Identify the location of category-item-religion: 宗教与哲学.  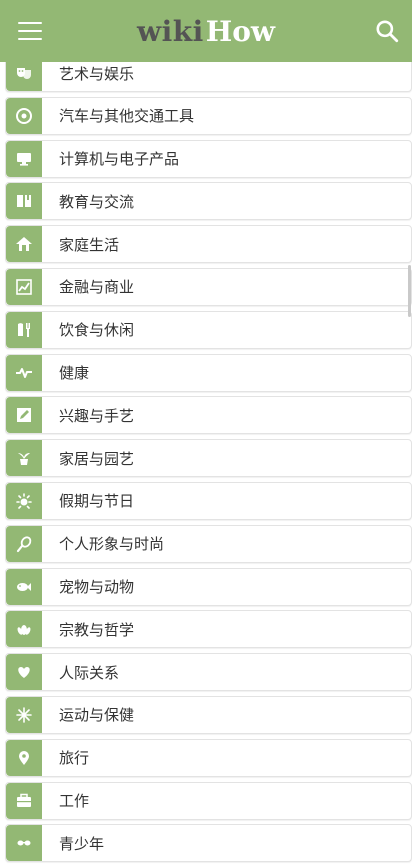
(208, 629).